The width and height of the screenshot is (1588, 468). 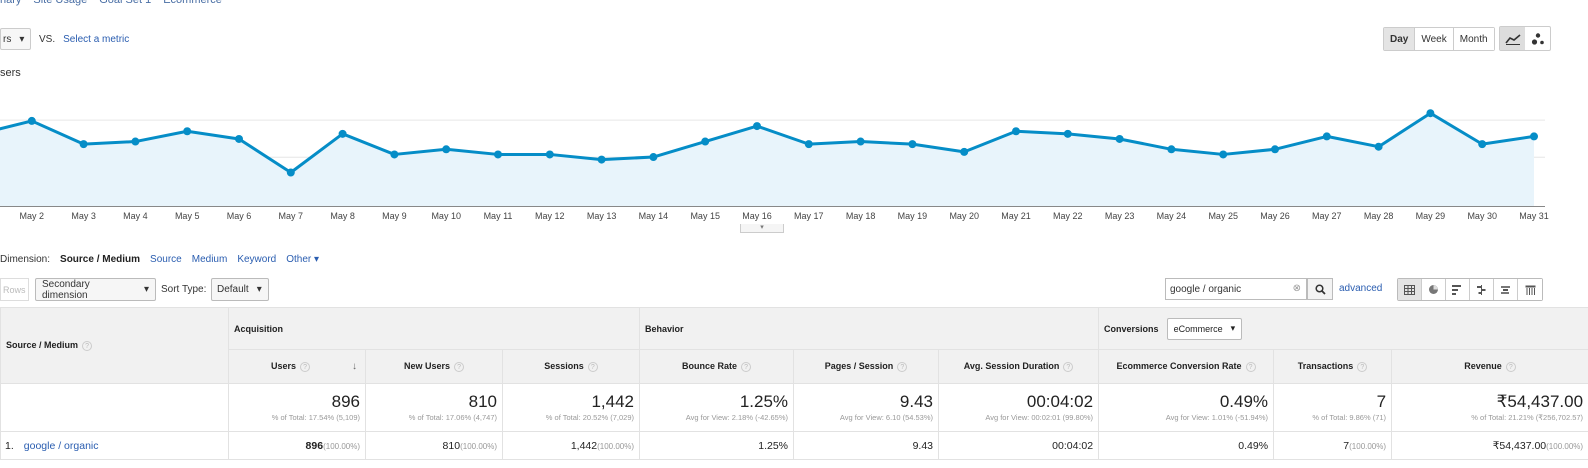 What do you see at coordinates (1506, 289) in the screenshot?
I see `term-cloud-icon` at bounding box center [1506, 289].